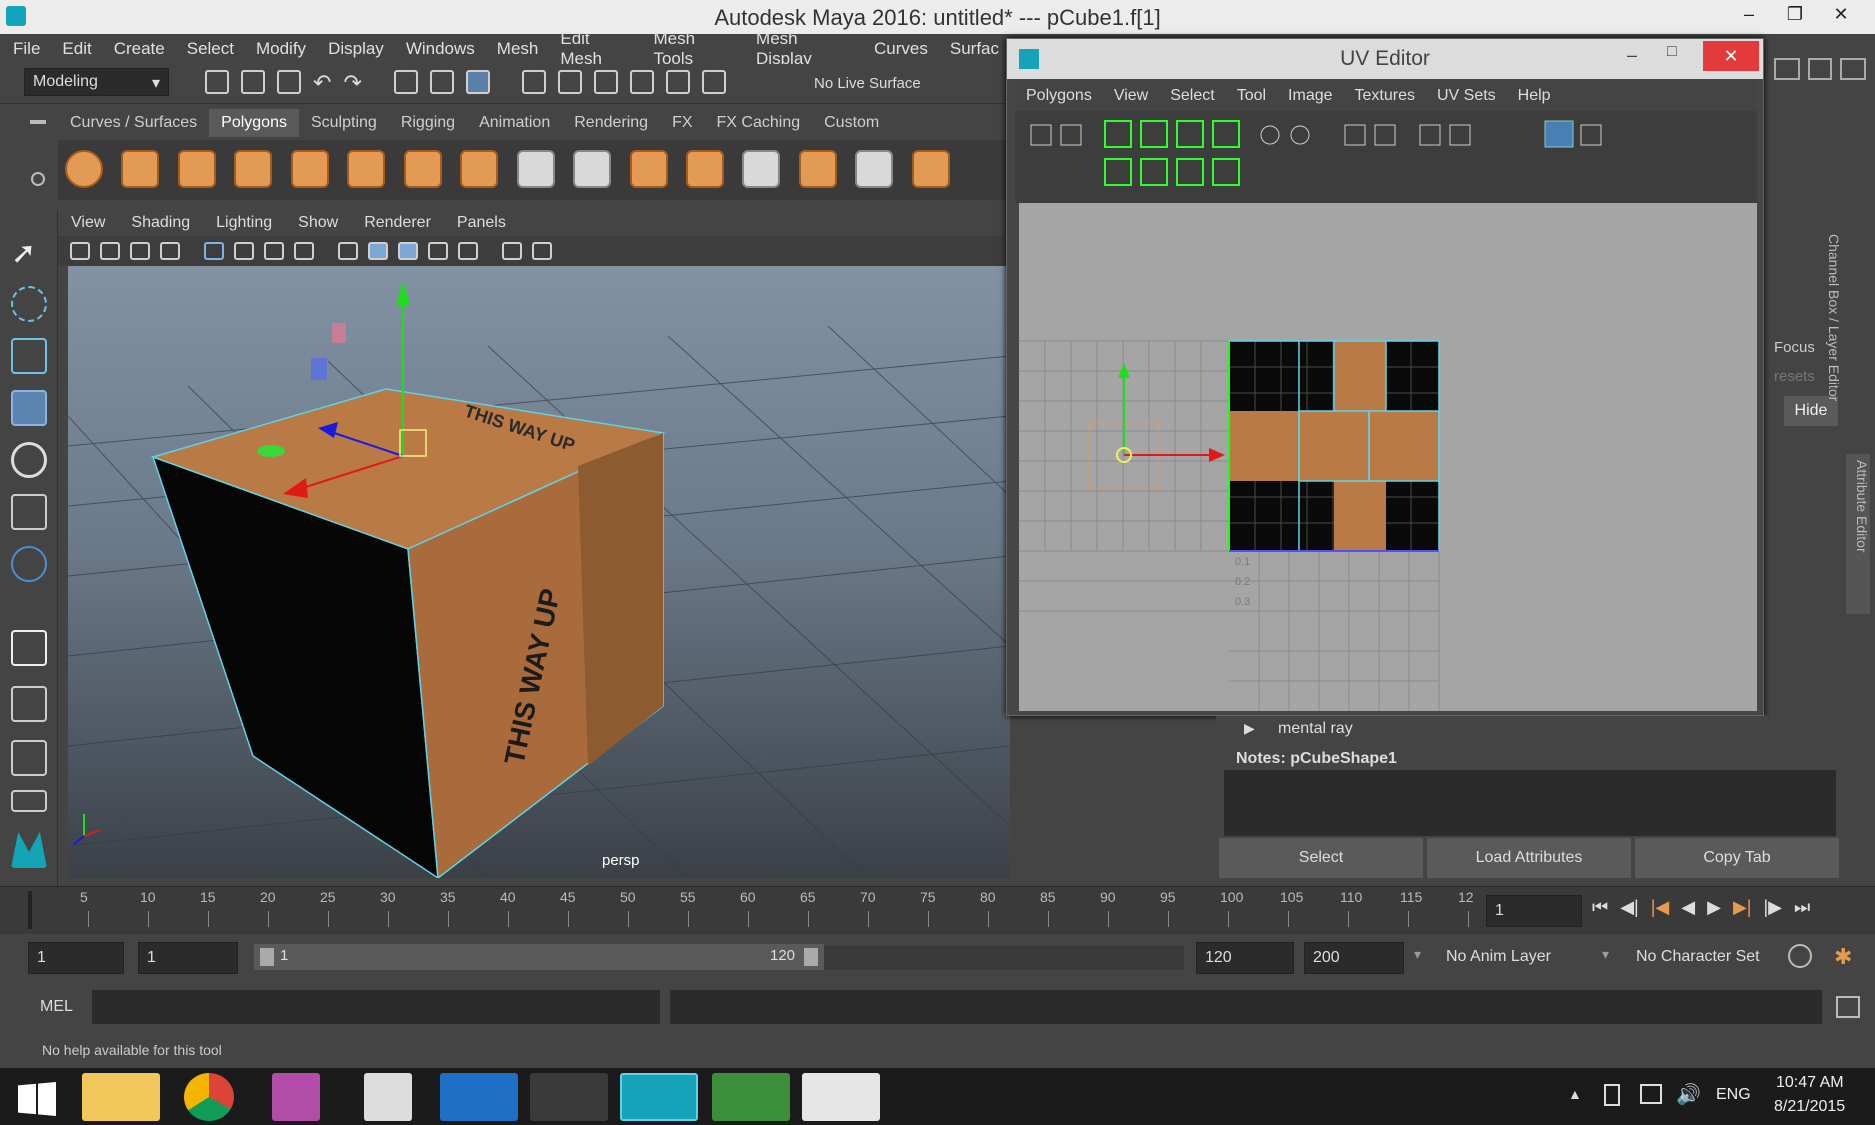 This screenshot has height=1125, width=1875. What do you see at coordinates (352, 85) in the screenshot?
I see `redo-icon: ↷` at bounding box center [352, 85].